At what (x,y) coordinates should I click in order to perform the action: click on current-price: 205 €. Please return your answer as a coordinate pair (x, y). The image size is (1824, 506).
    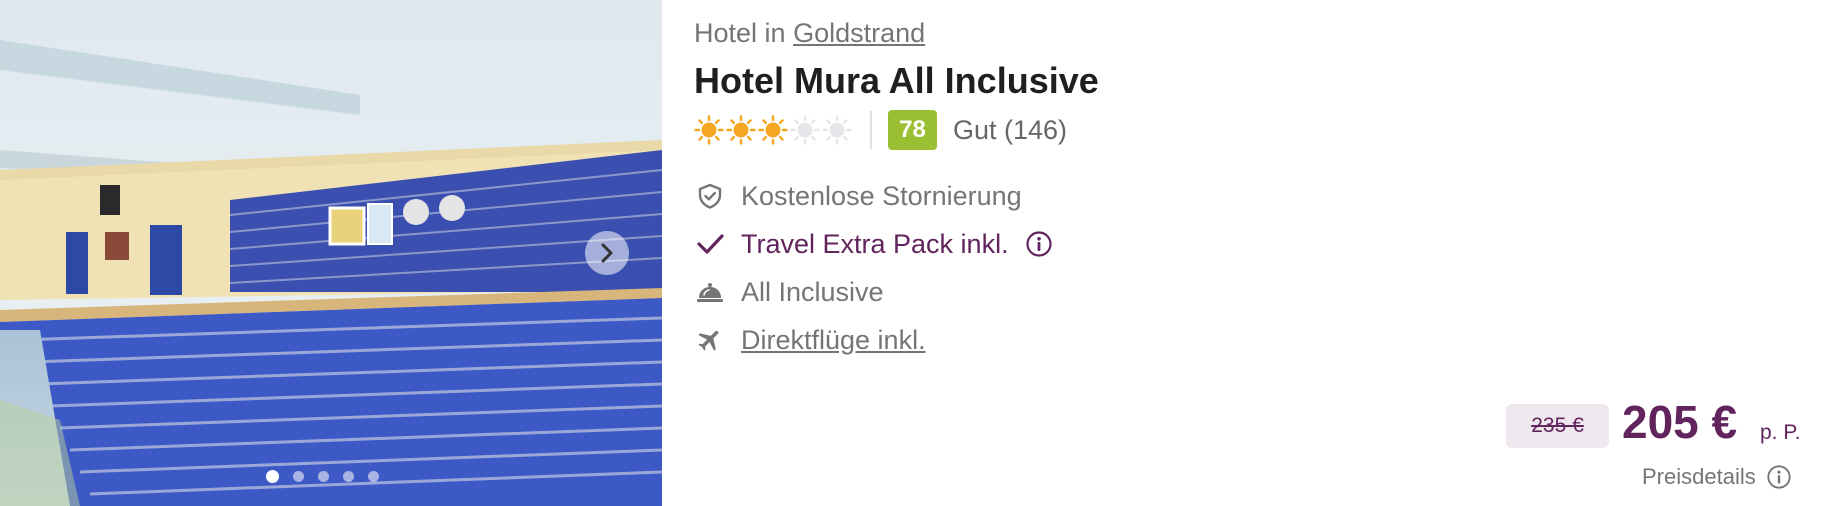
    Looking at the image, I should click on (1680, 422).